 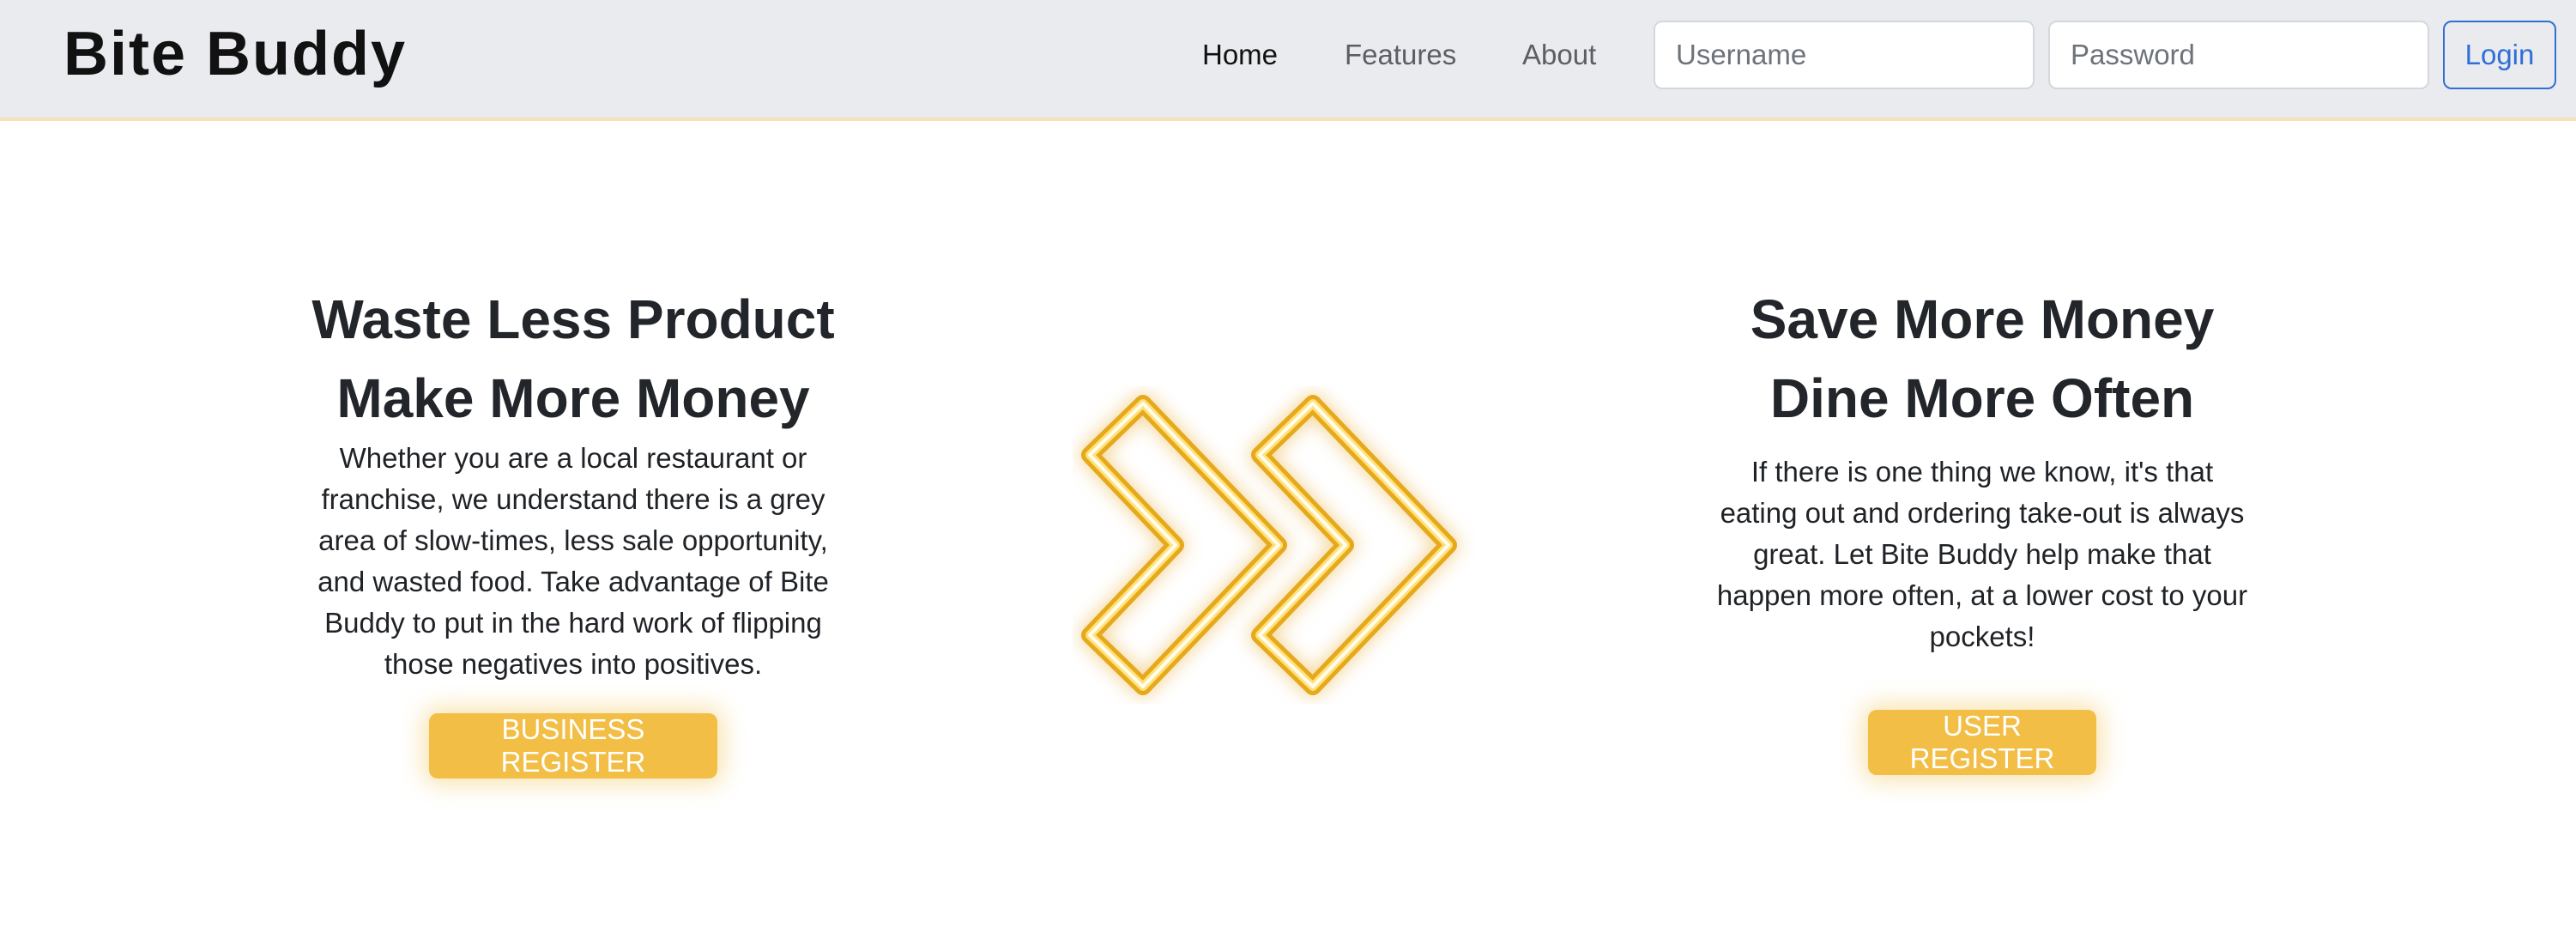 What do you see at coordinates (2499, 55) in the screenshot?
I see `login-button: Login` at bounding box center [2499, 55].